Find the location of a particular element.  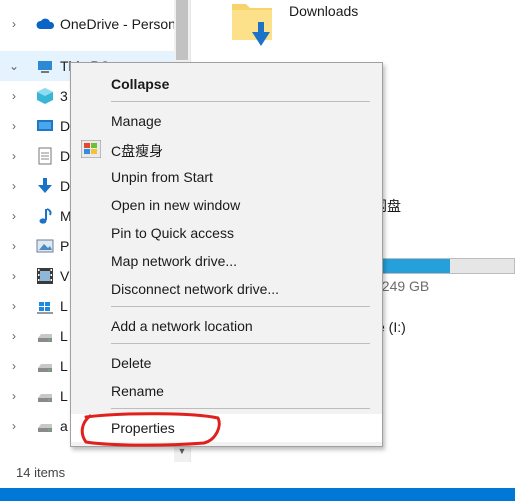

desktop-icon is located at coordinates (45, 126).